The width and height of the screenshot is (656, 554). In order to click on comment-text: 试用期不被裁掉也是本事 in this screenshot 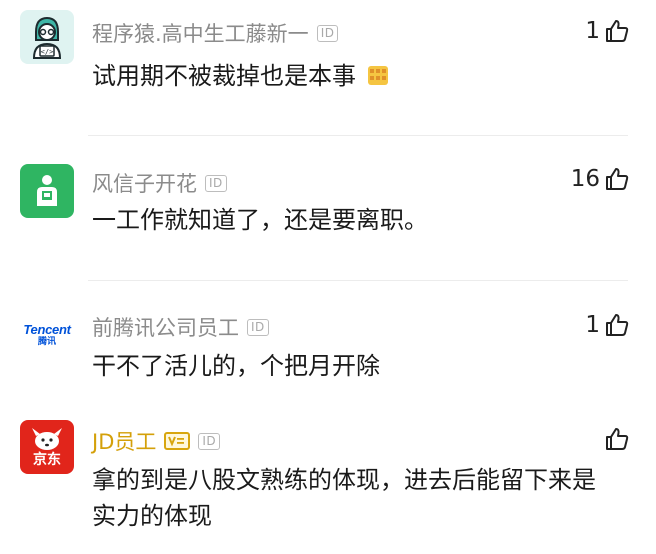, I will do `click(362, 76)`.